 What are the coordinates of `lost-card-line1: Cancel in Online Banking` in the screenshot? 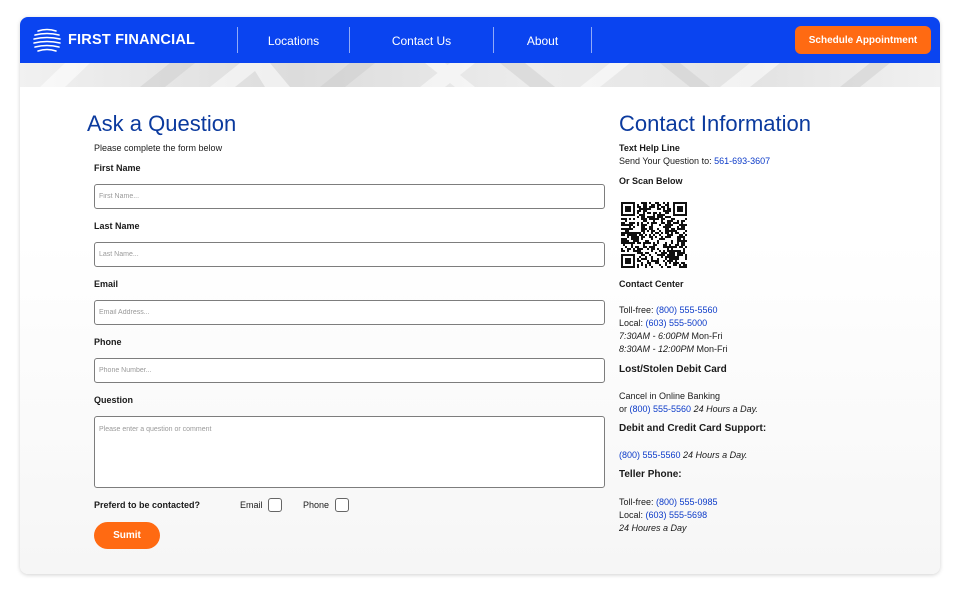 It's located at (670, 396).